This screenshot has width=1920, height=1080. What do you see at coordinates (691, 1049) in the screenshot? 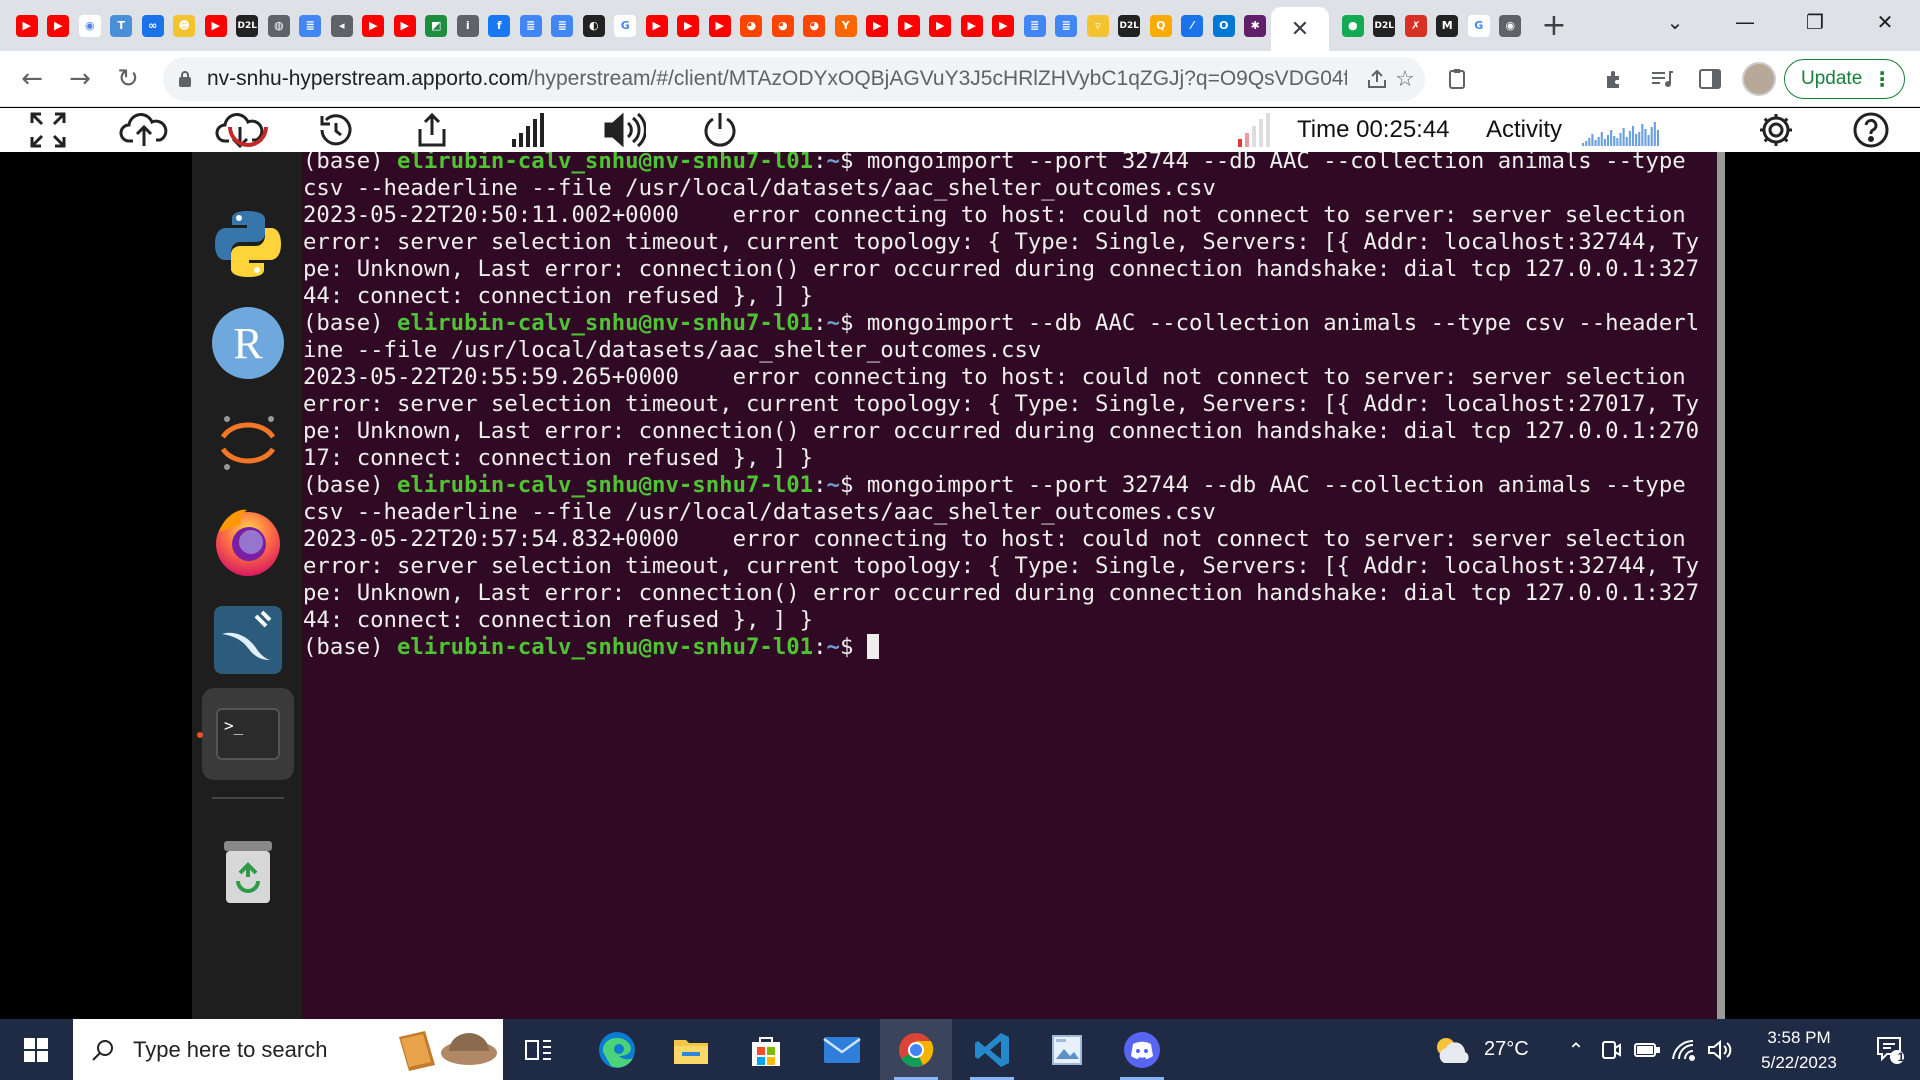
I see `file-explorer-icon` at bounding box center [691, 1049].